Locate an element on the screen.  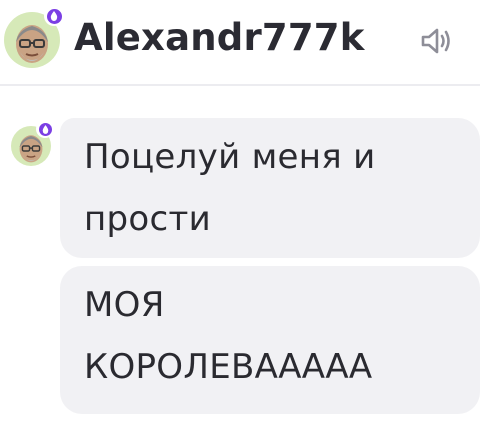
speaker-volume-icon is located at coordinates (436, 41).